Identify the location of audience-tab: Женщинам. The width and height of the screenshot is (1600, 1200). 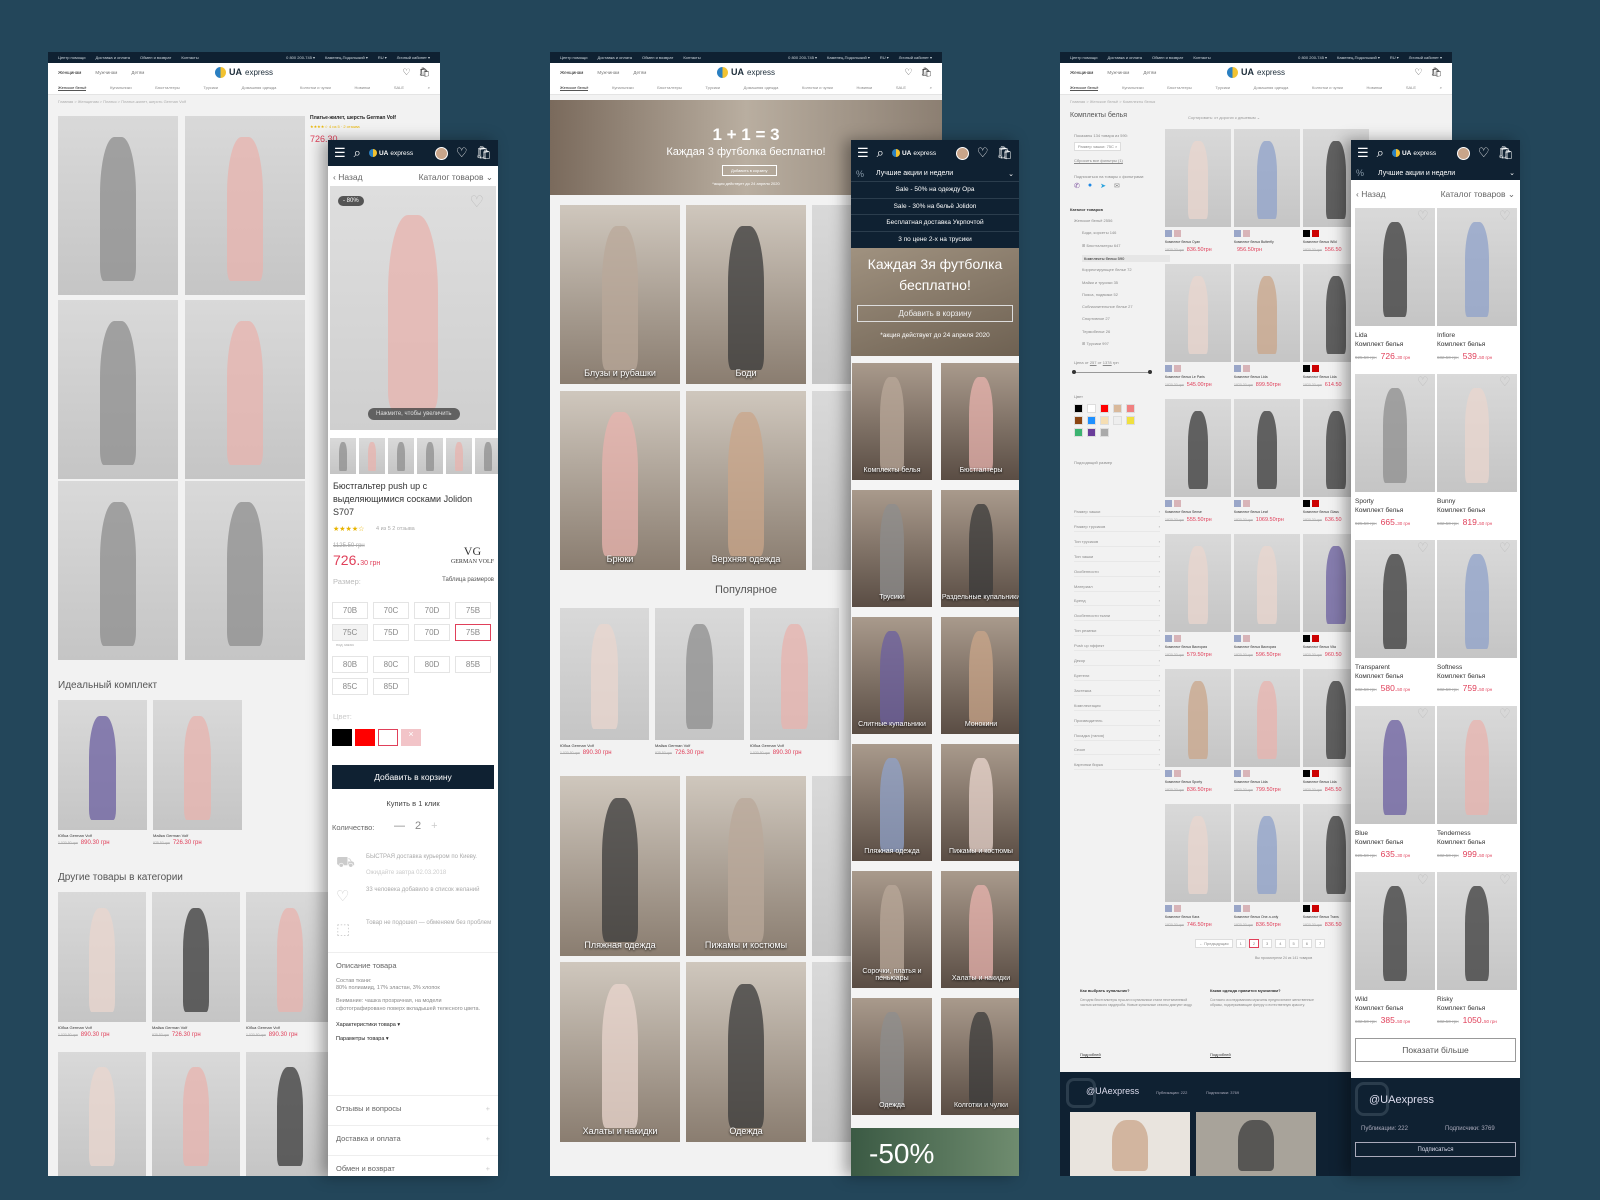
(1081, 72).